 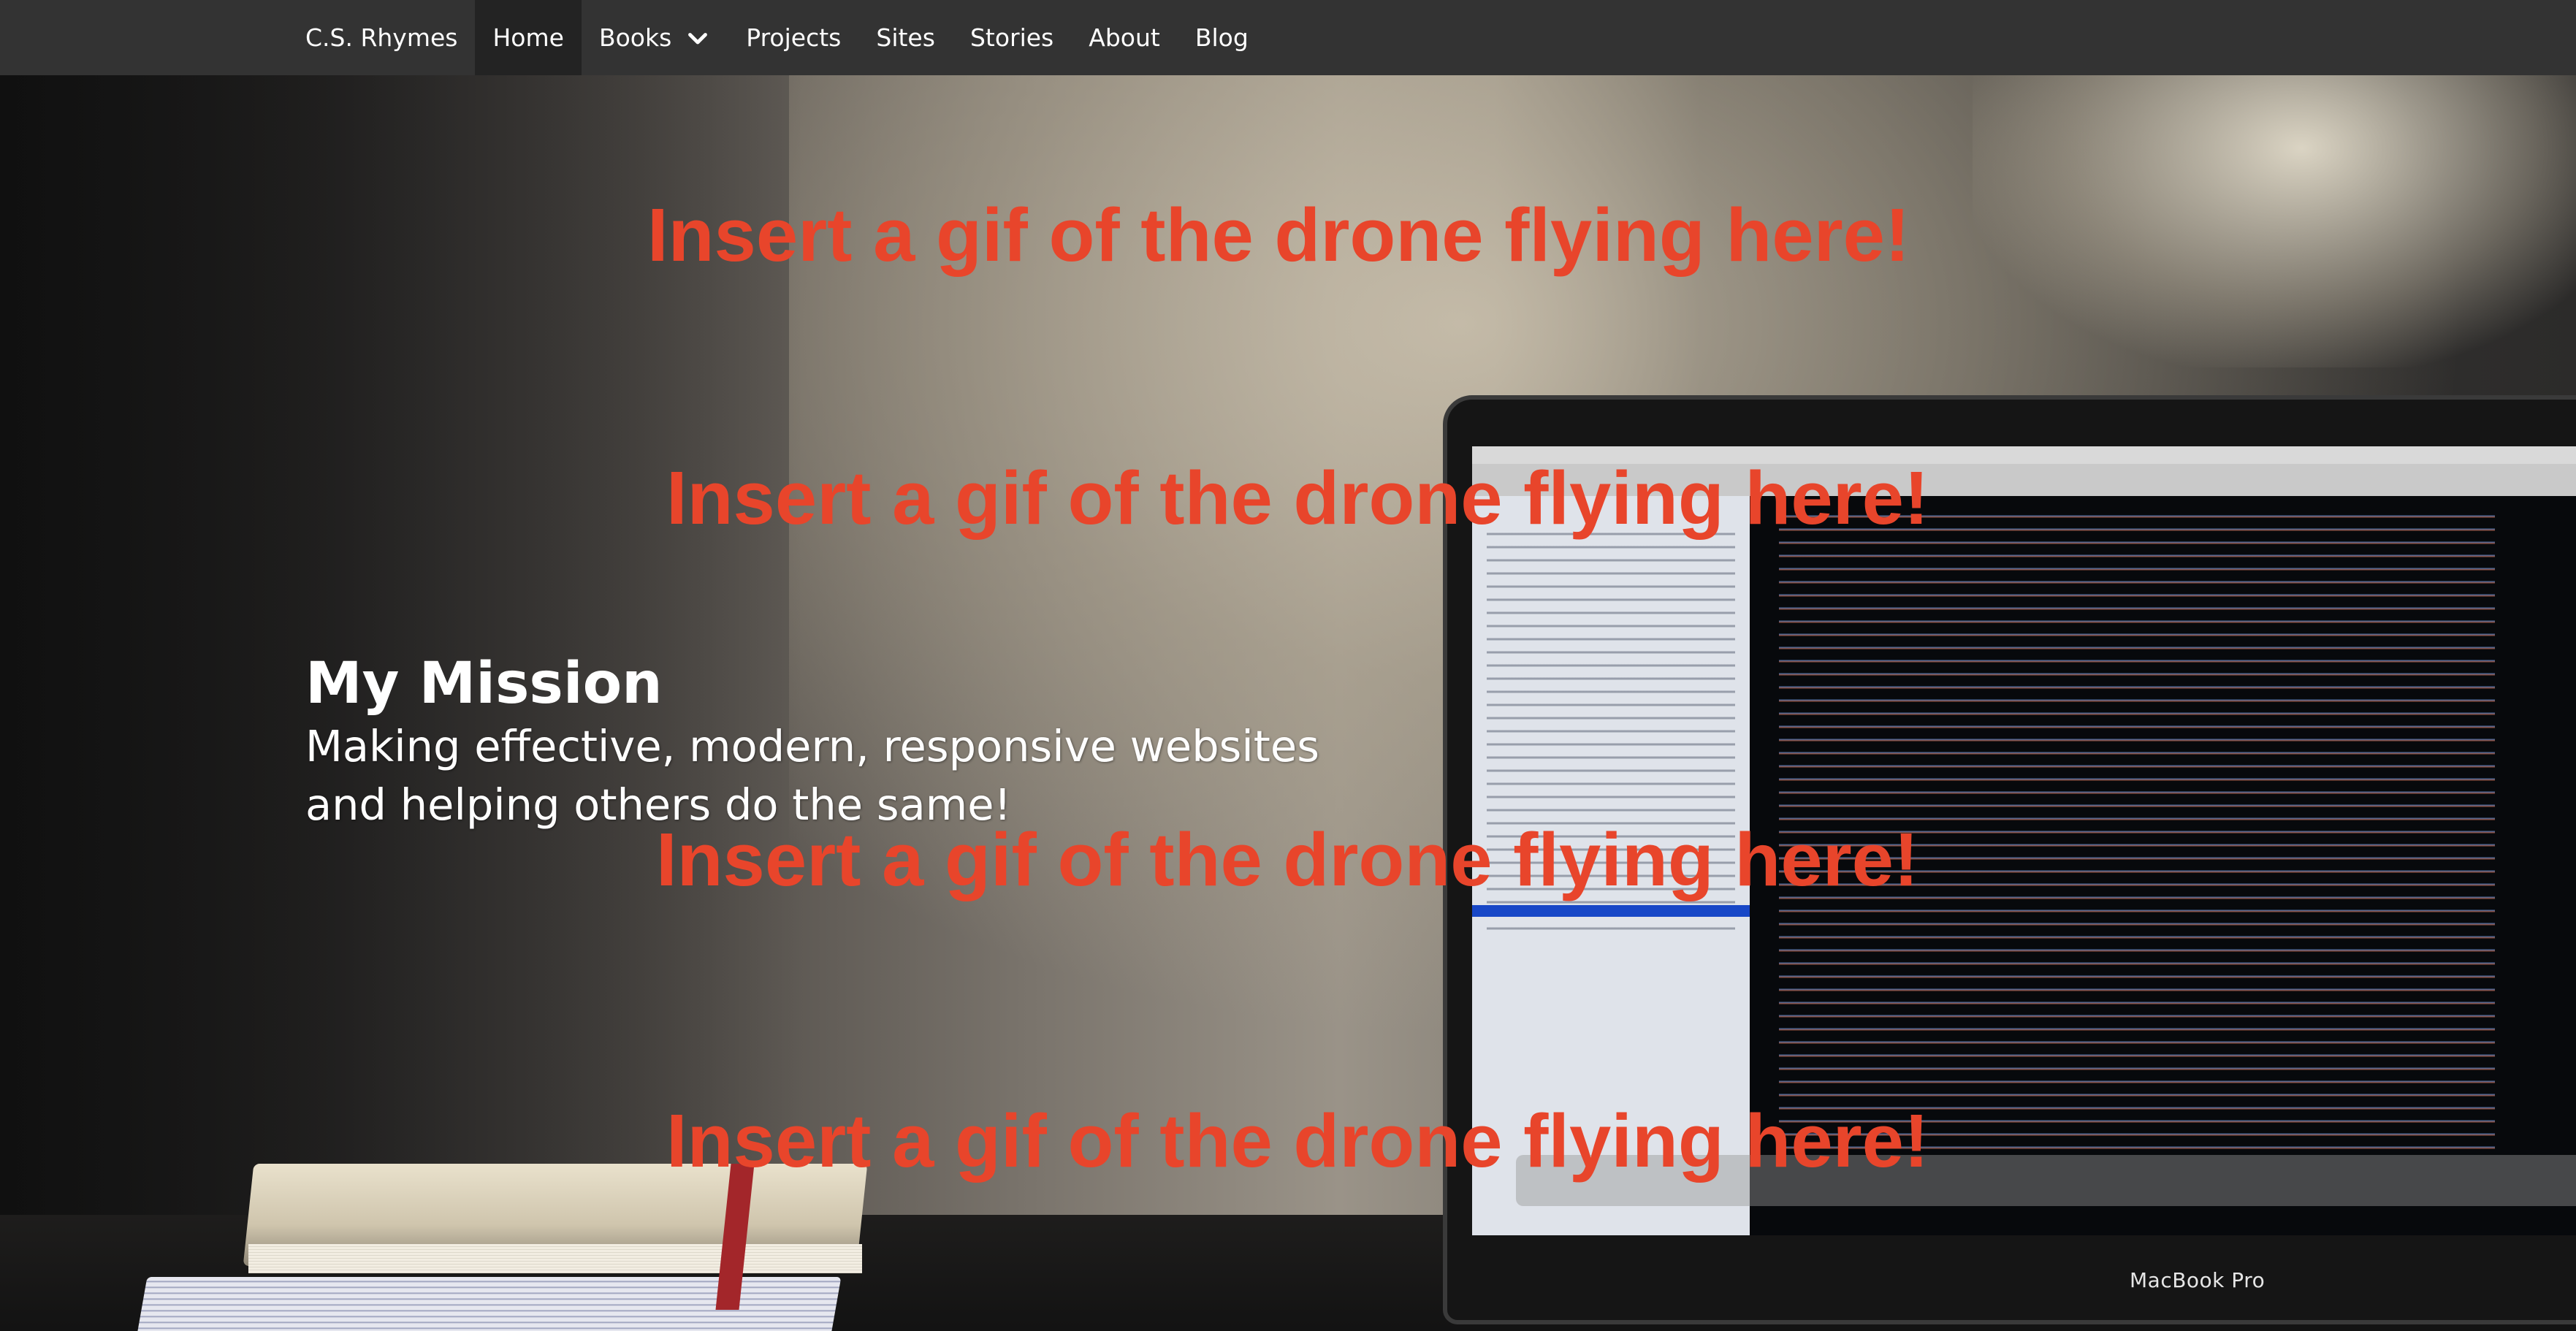 I want to click on nav-item-sites: Sites, so click(x=906, y=37).